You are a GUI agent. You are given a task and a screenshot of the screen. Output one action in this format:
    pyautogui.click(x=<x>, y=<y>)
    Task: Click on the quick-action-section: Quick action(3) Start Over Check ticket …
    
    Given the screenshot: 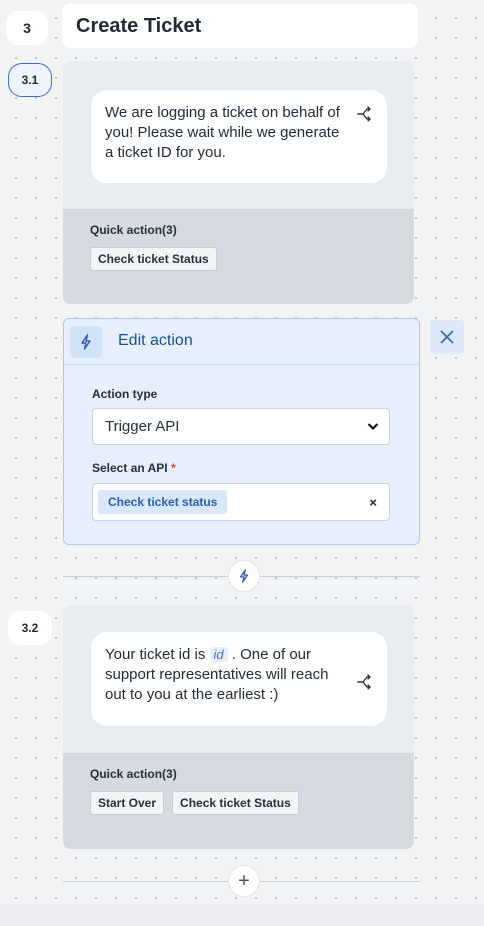 What is the action you would take?
    pyautogui.click(x=238, y=801)
    